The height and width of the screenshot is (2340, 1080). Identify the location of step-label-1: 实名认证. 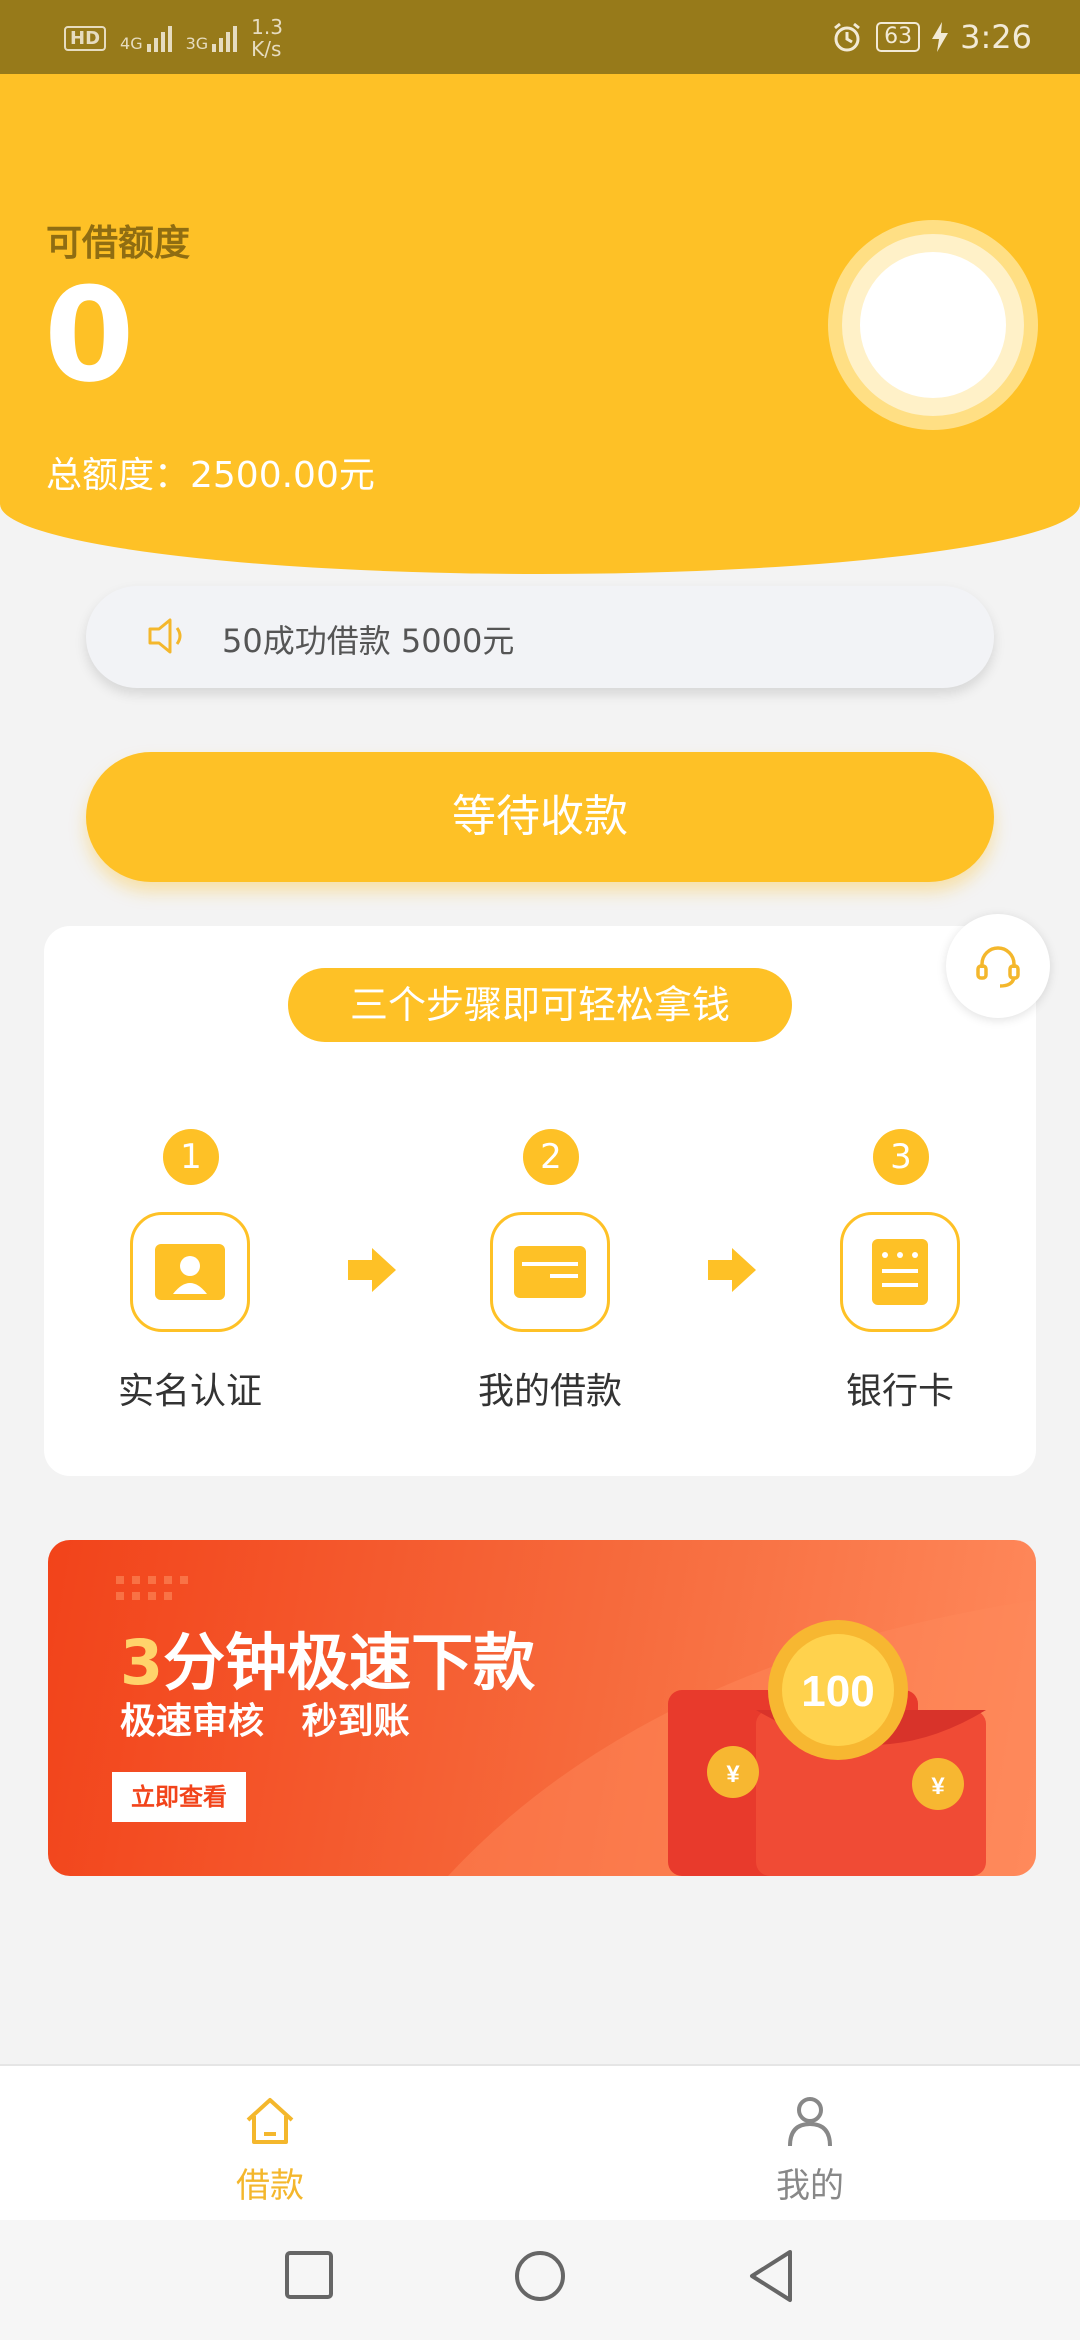
(189, 1391).